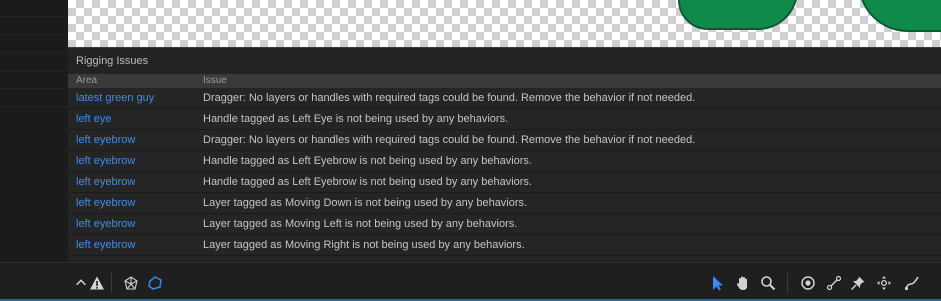  Describe the element at coordinates (504, 23) in the screenshot. I see `scene-canvas` at that location.